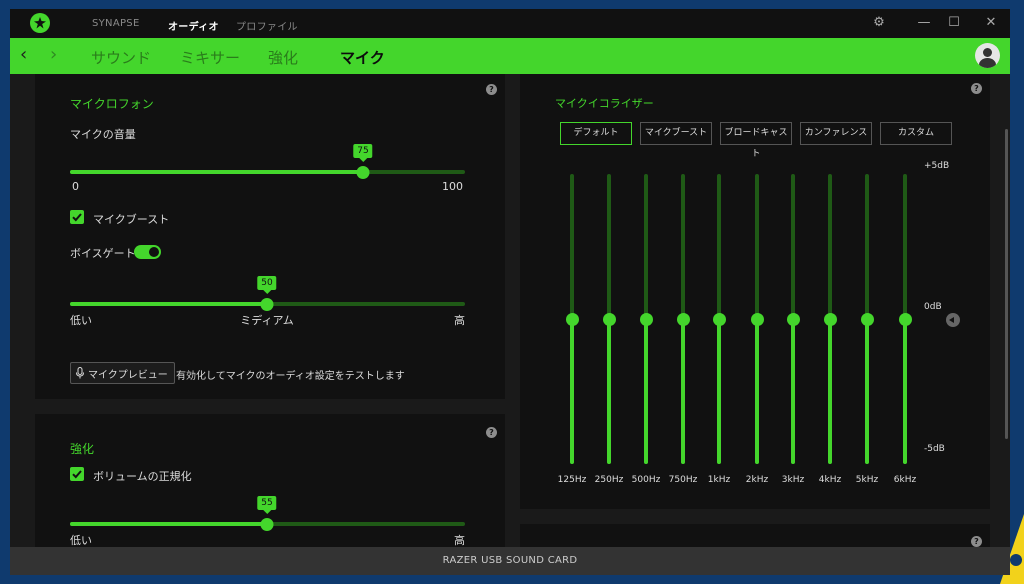 This screenshot has height=584, width=1024. I want to click on status-bar: RAZER USB SOUND CARD, so click(510, 561).